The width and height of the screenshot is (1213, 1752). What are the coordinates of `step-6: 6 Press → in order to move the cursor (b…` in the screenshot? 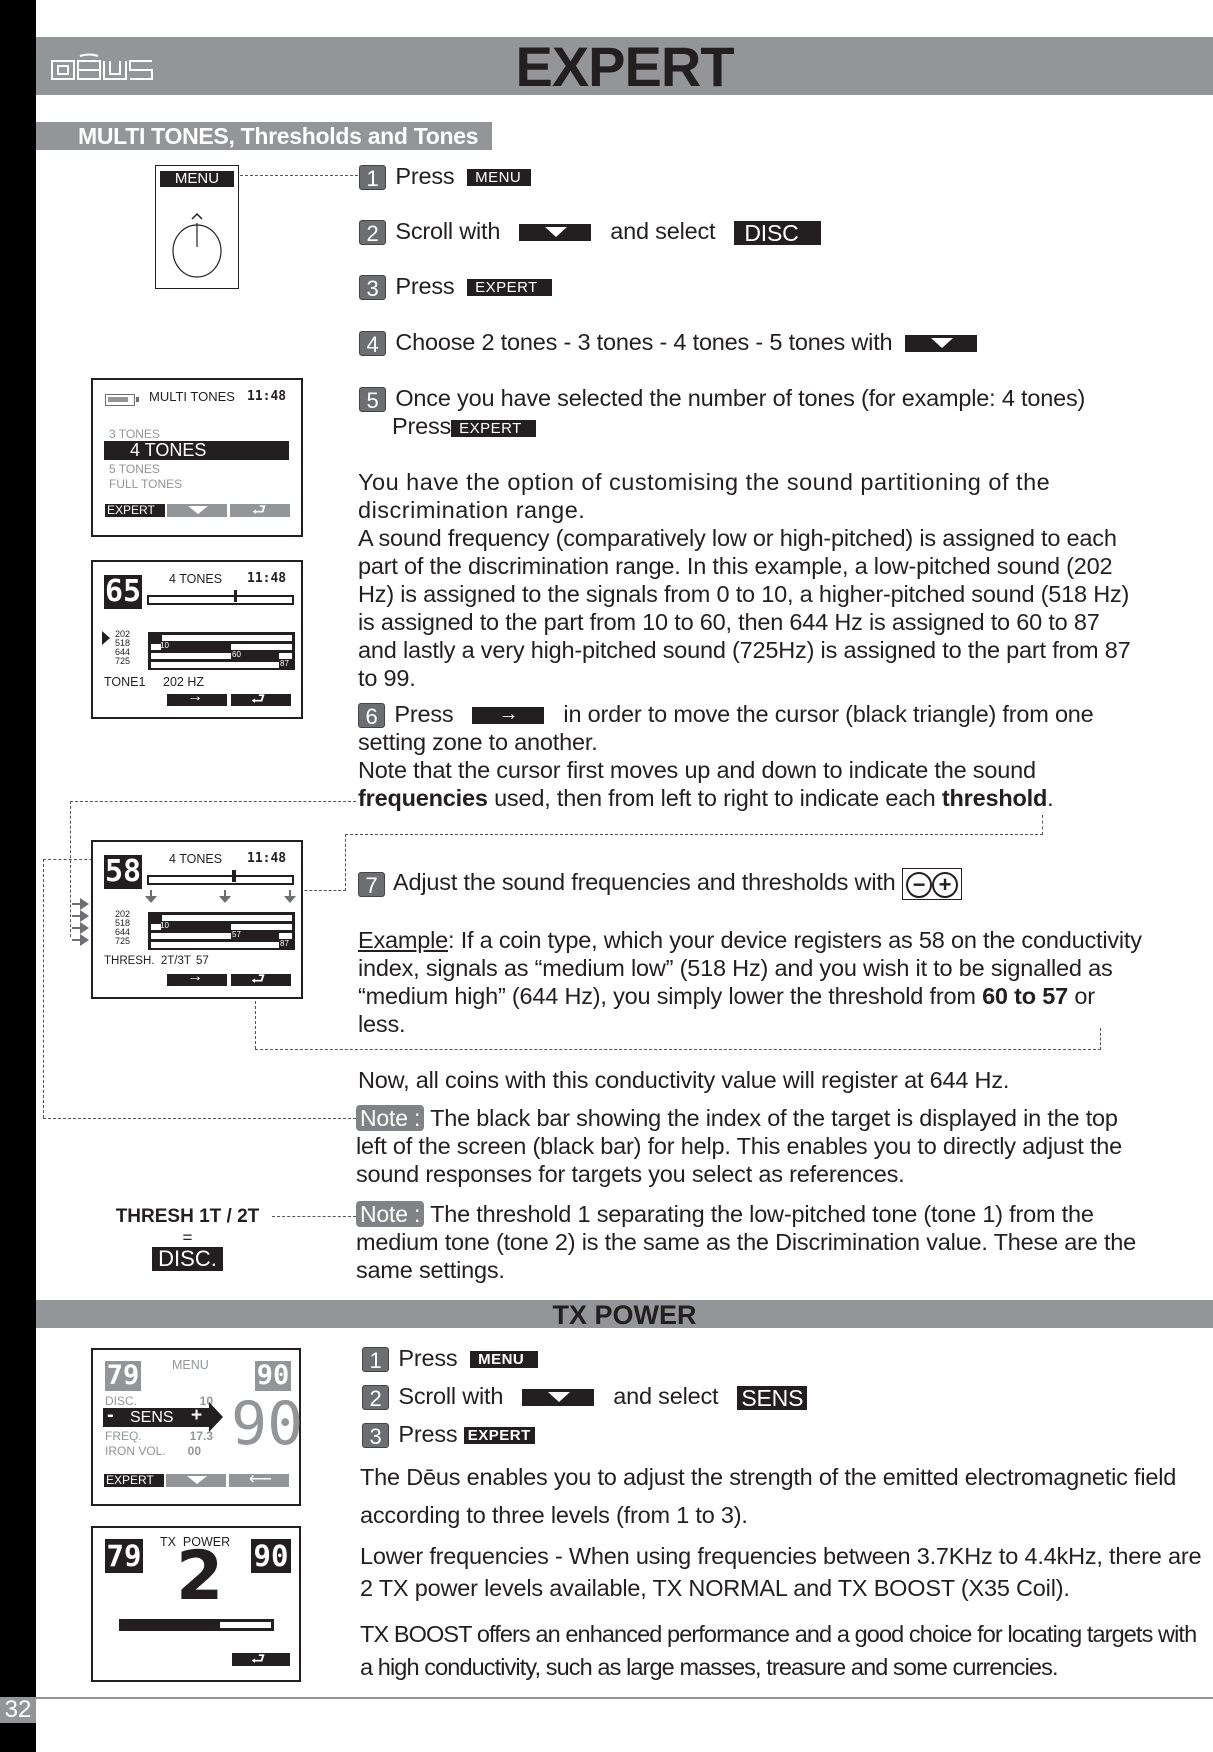 It's located at (748, 728).